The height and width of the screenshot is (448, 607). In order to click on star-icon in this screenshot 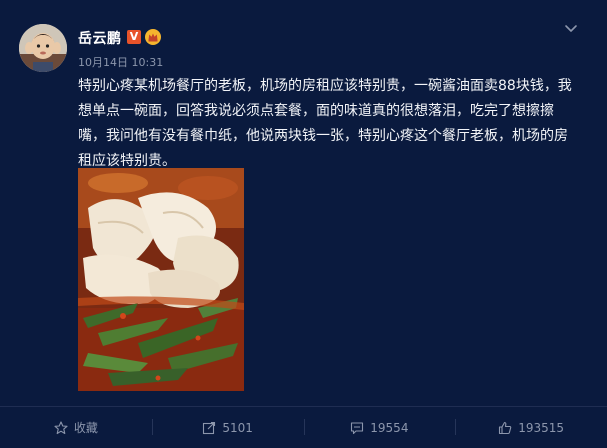, I will do `click(61, 427)`.